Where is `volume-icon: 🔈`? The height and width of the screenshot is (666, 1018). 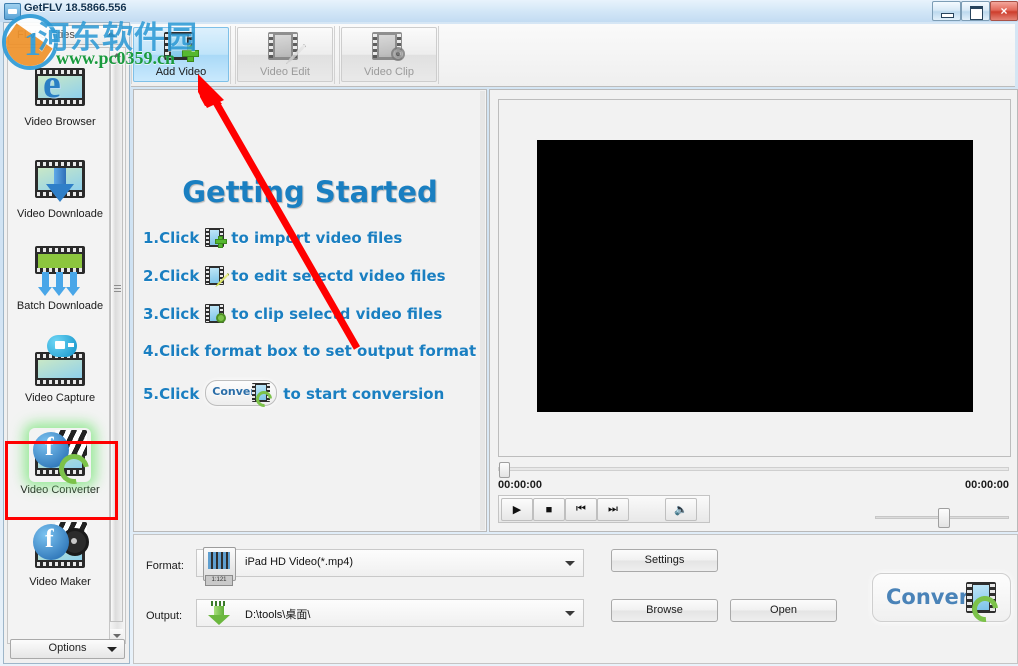 volume-icon: 🔈 is located at coordinates (681, 510).